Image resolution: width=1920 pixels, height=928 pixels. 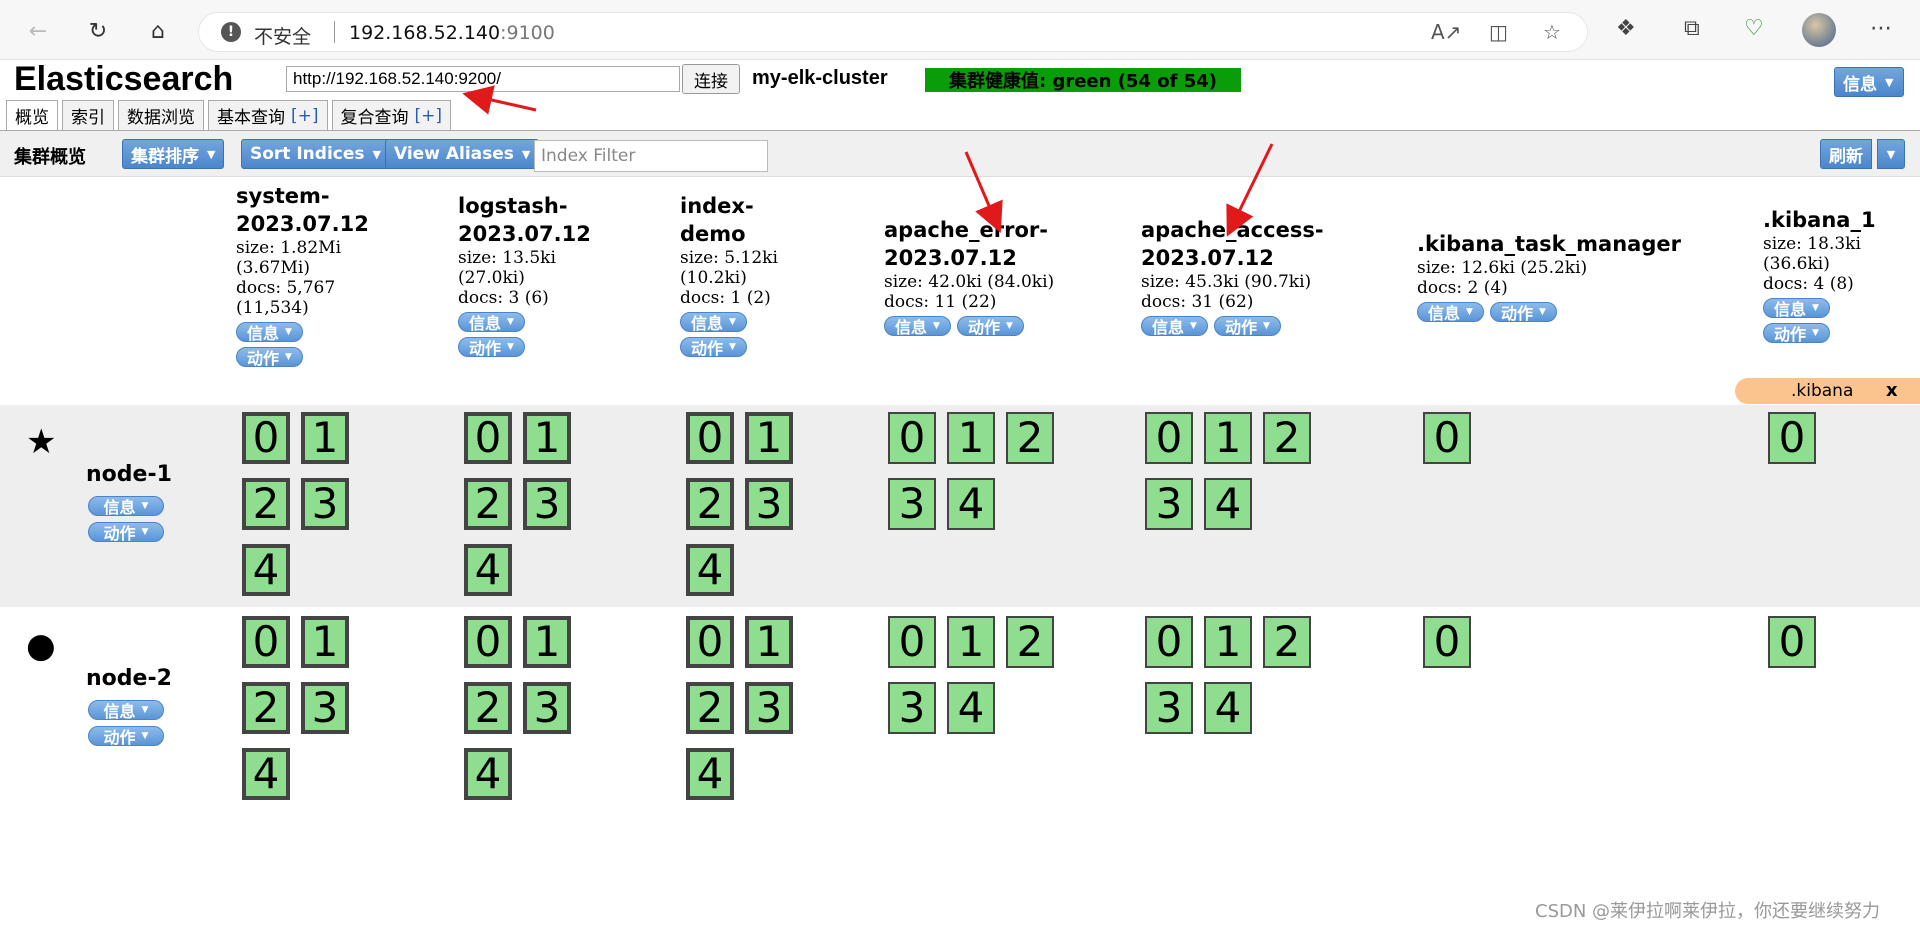 I want to click on arrow-to-apache-error, so click(x=983, y=192).